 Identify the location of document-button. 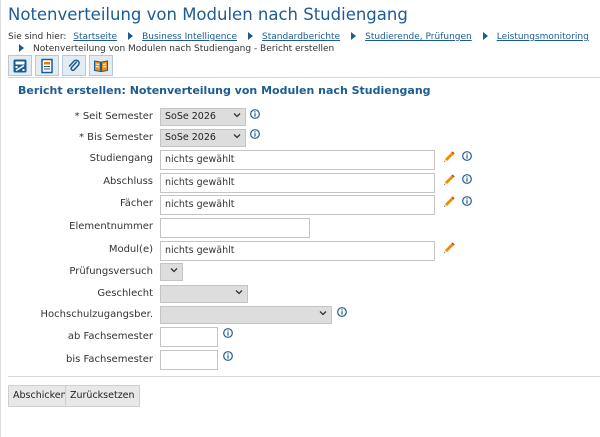
(47, 65).